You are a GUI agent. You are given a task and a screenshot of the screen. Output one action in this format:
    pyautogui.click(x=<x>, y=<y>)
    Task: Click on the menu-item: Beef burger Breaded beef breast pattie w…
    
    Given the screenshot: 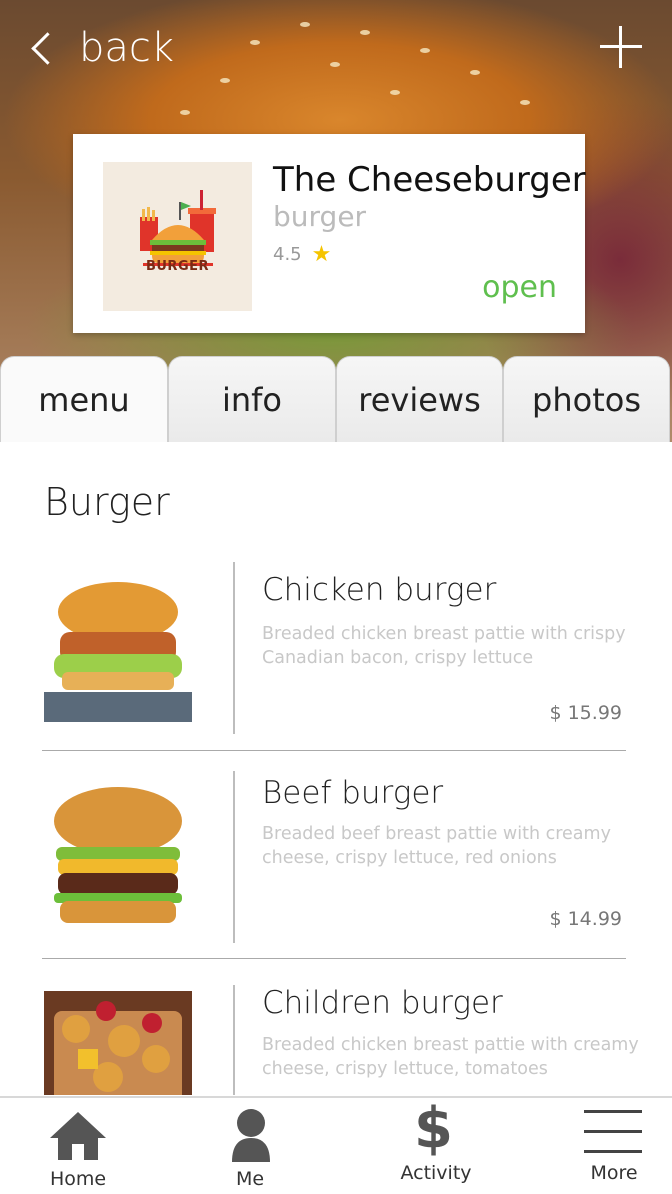 What is the action you would take?
    pyautogui.click(x=336, y=857)
    